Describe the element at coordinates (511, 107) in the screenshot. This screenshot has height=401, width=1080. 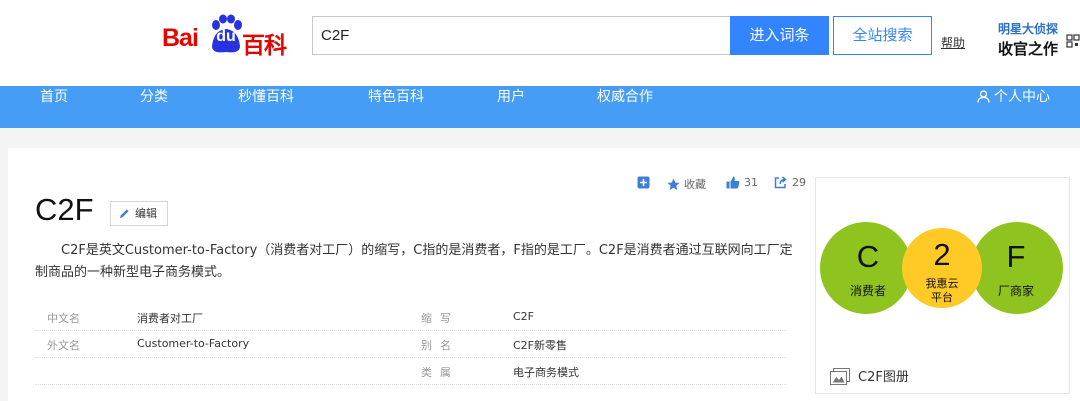
I see `nav-item-users: 用户` at that location.